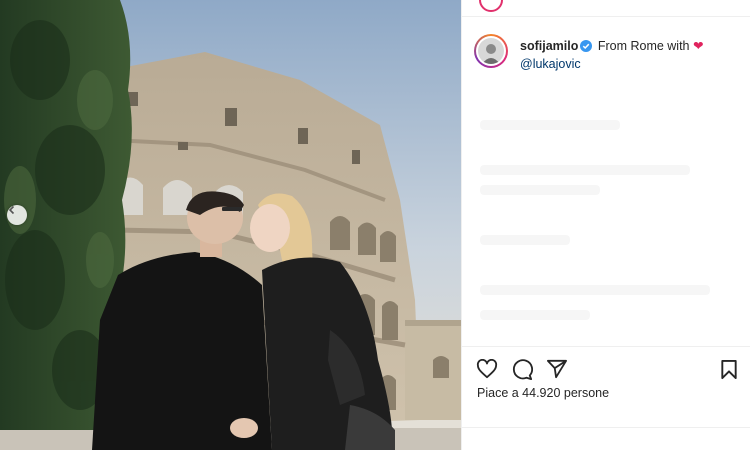 This screenshot has height=451, width=750. Describe the element at coordinates (11, 210) in the screenshot. I see `chevron-left-icon` at that location.